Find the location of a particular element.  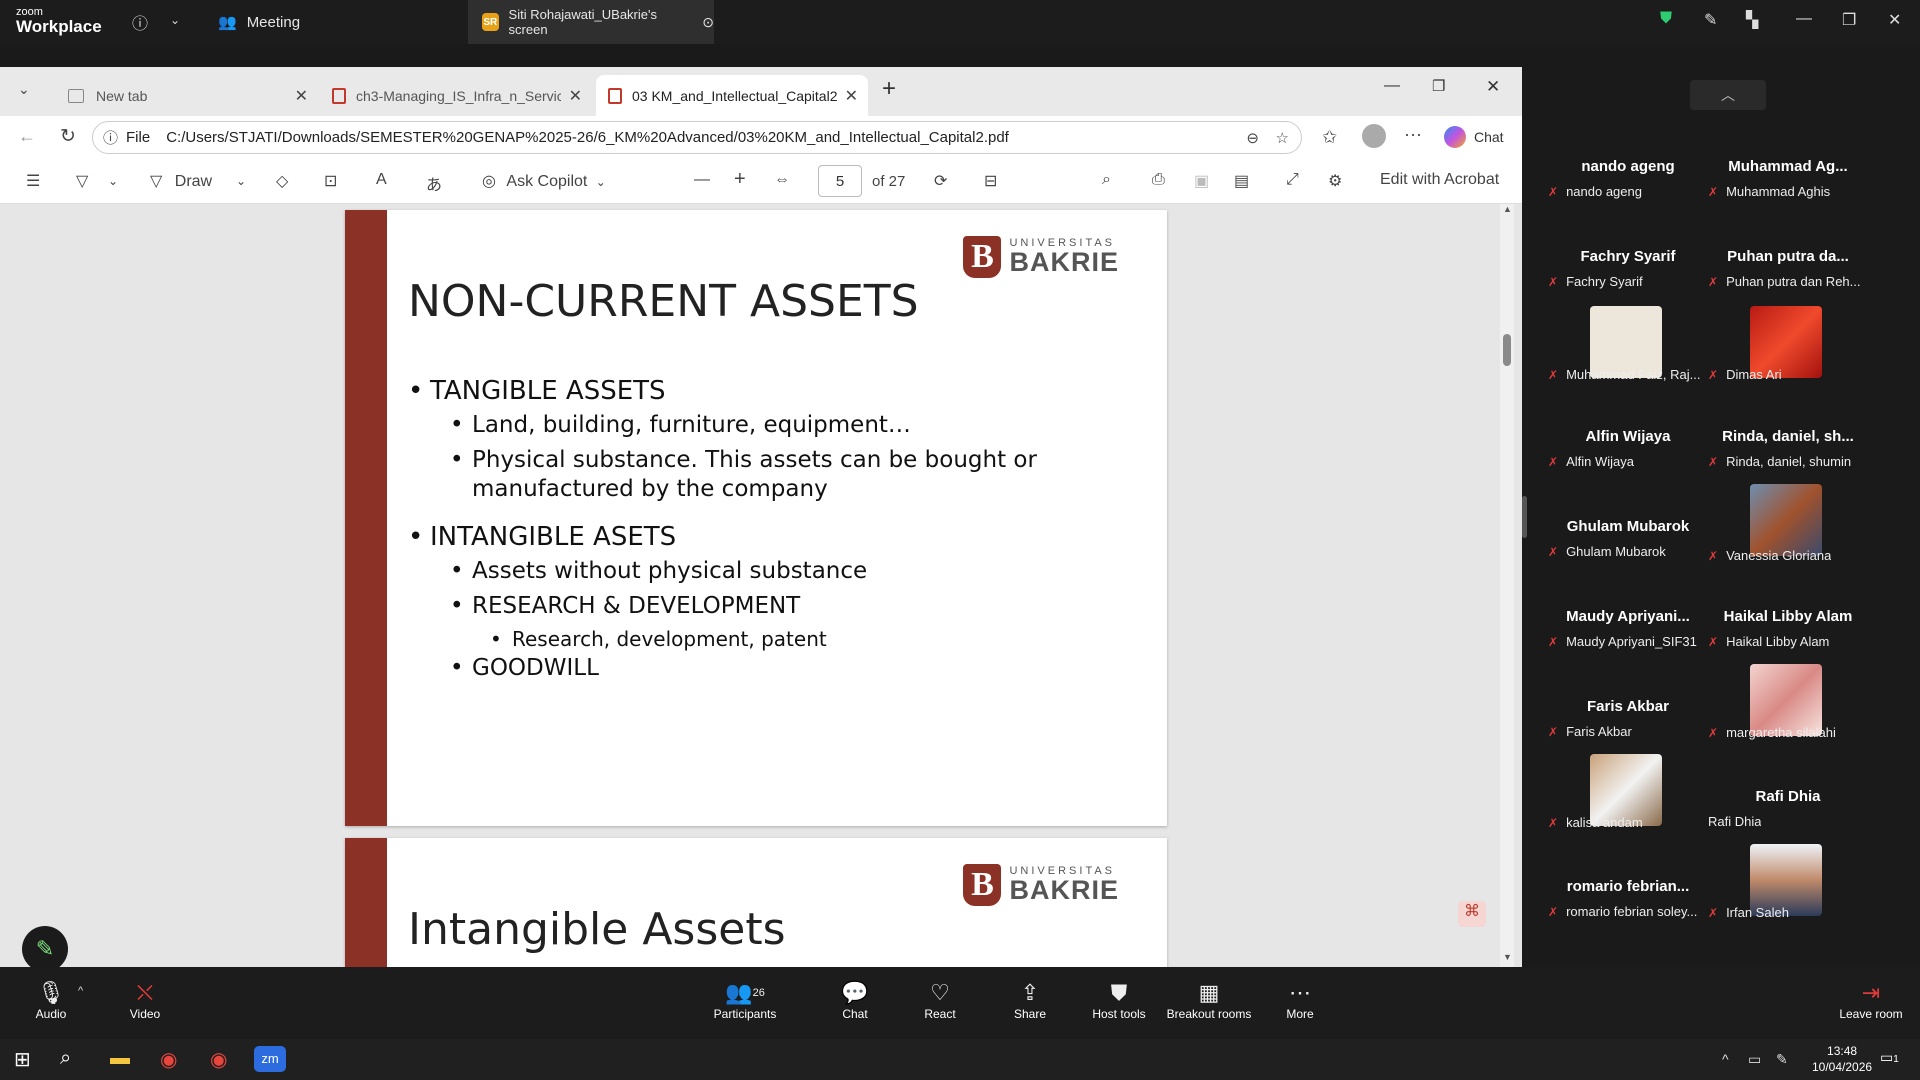

draw-button: ▽ Draw is located at coordinates (181, 181).